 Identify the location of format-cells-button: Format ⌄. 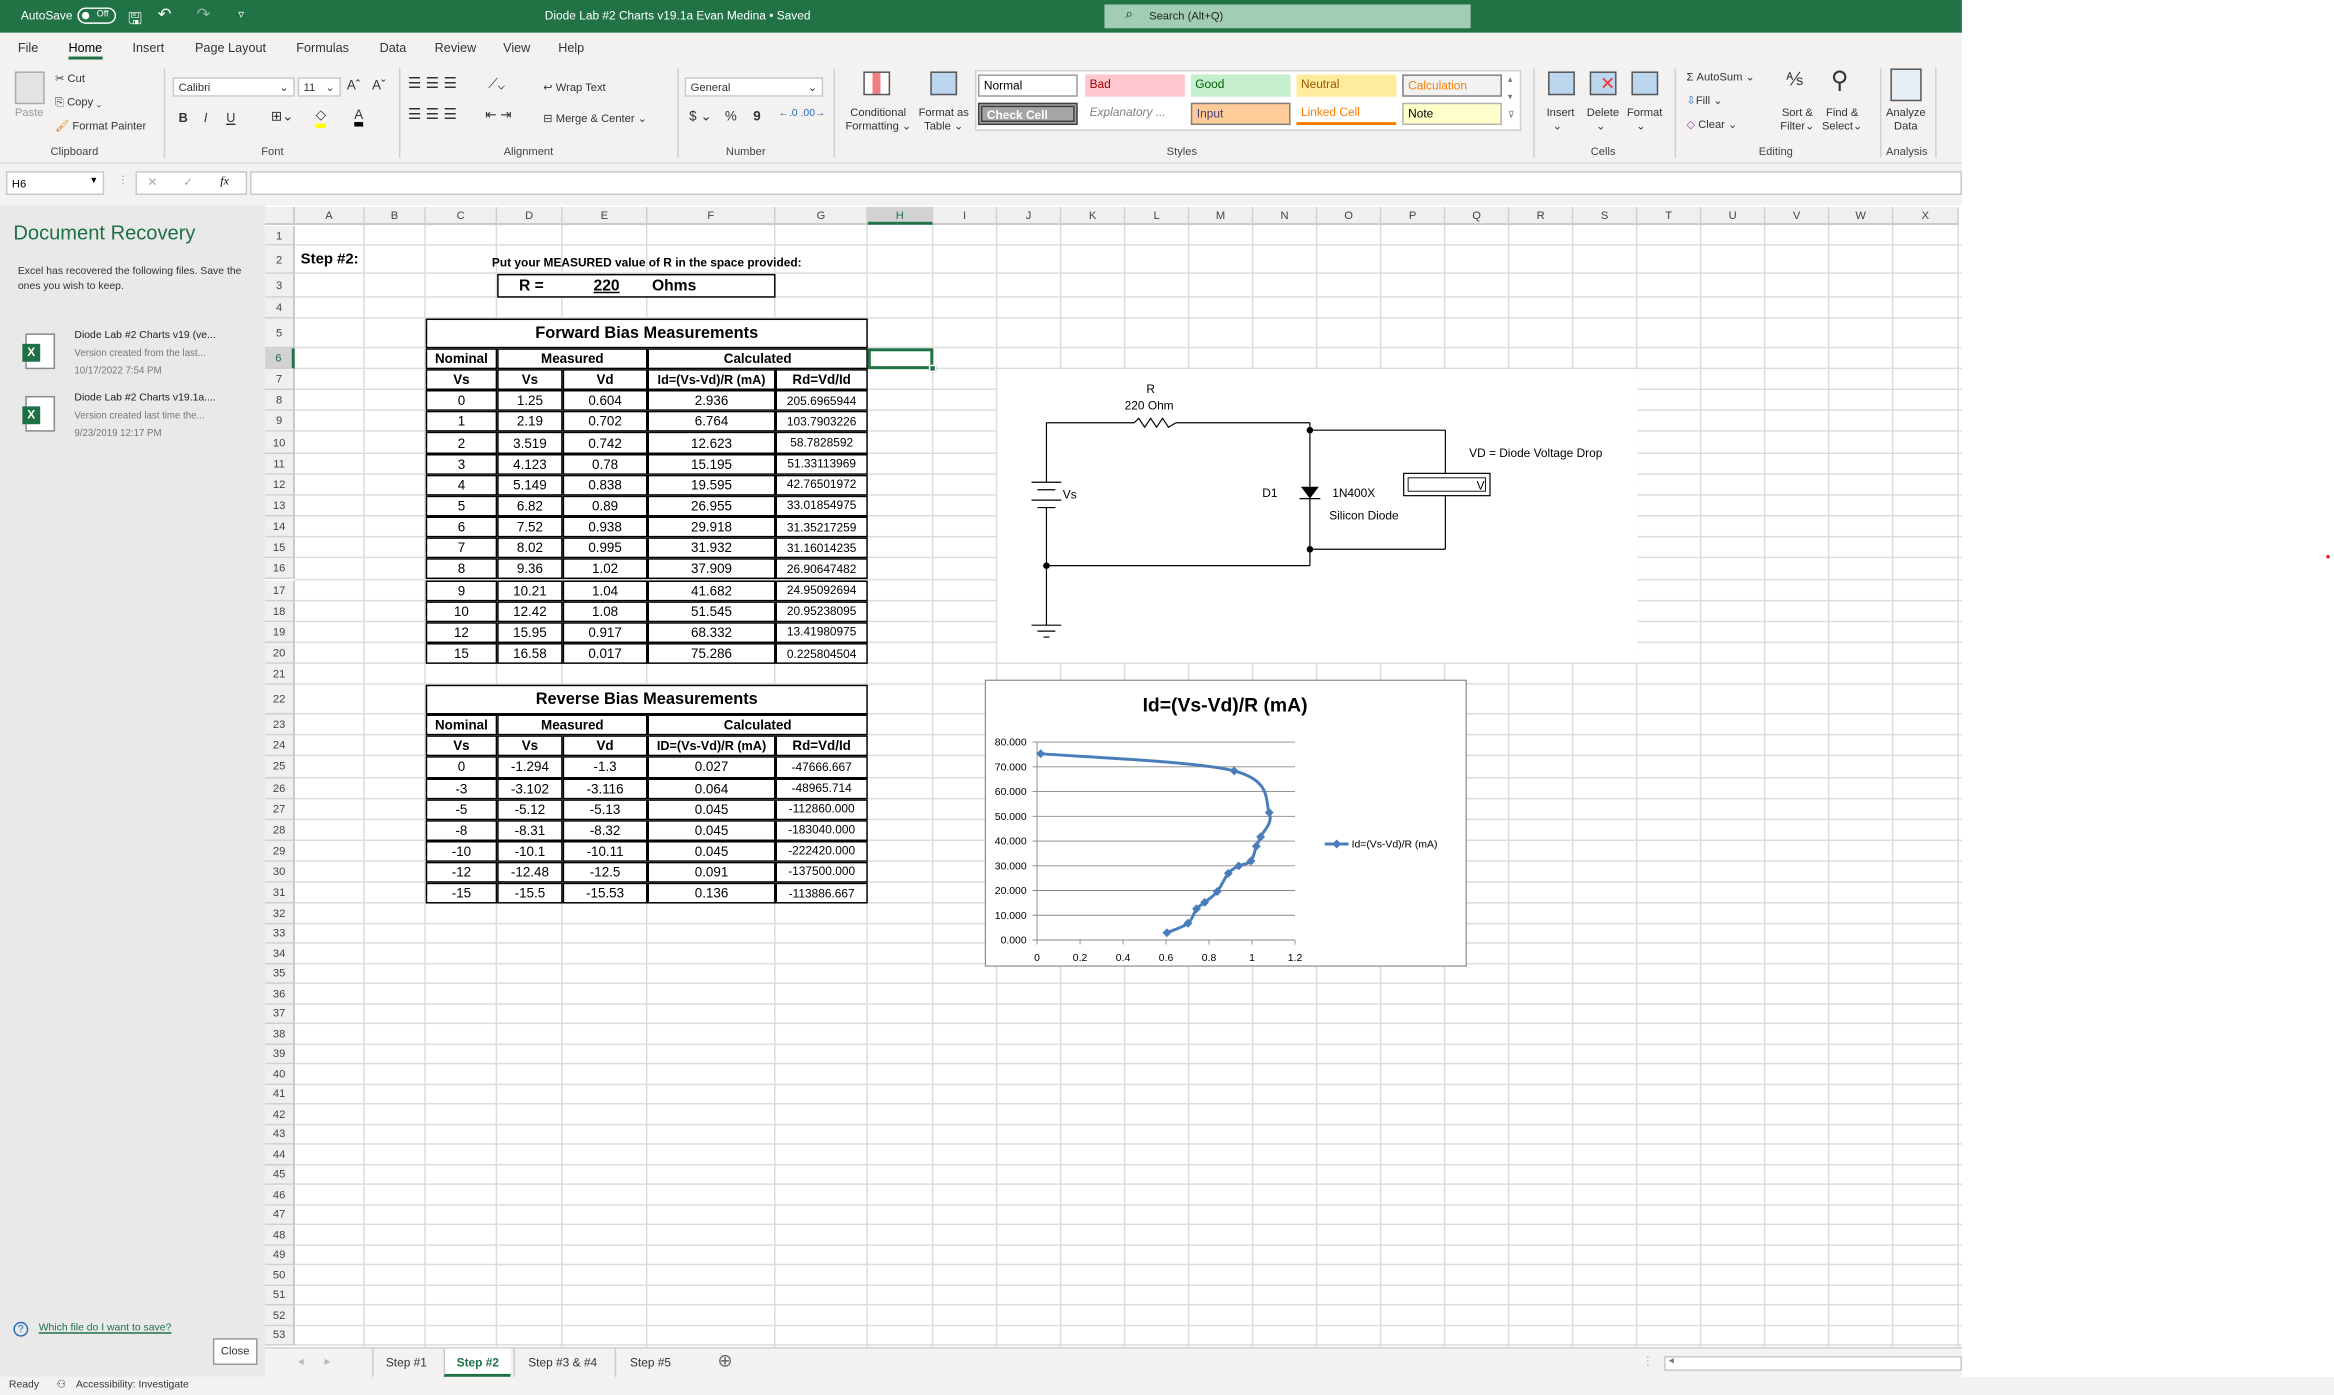
(1644, 119).